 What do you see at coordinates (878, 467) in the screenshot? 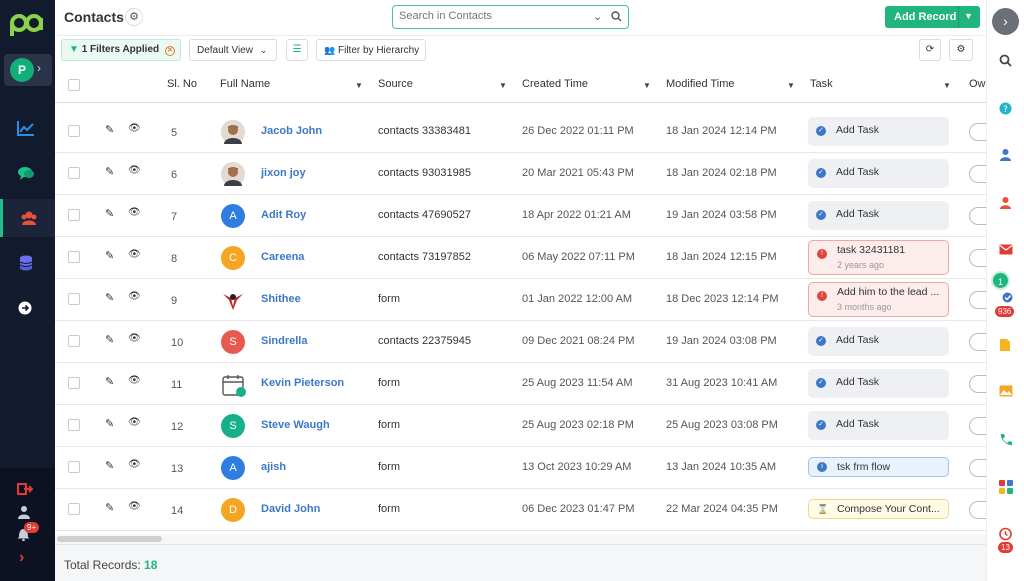
I see `task-chip: i tsk frm flow` at bounding box center [878, 467].